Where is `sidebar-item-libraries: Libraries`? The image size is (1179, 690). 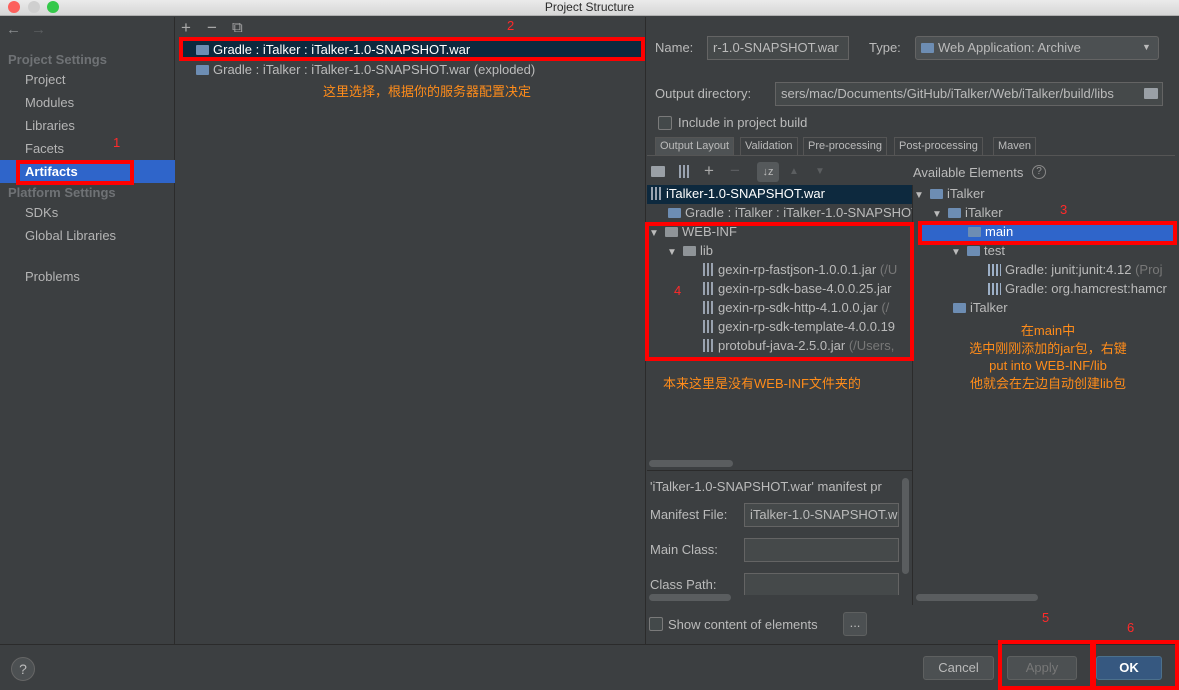
sidebar-item-libraries: Libraries is located at coordinates (50, 125).